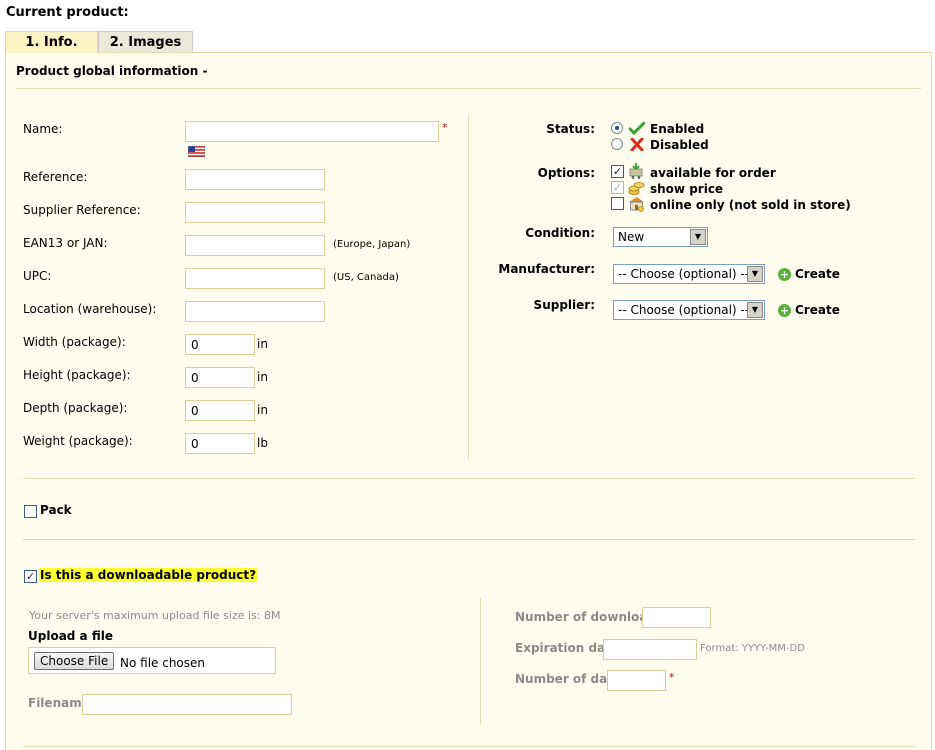 The width and height of the screenshot is (935, 750). I want to click on upc-hint: (US, Canada), so click(366, 277).